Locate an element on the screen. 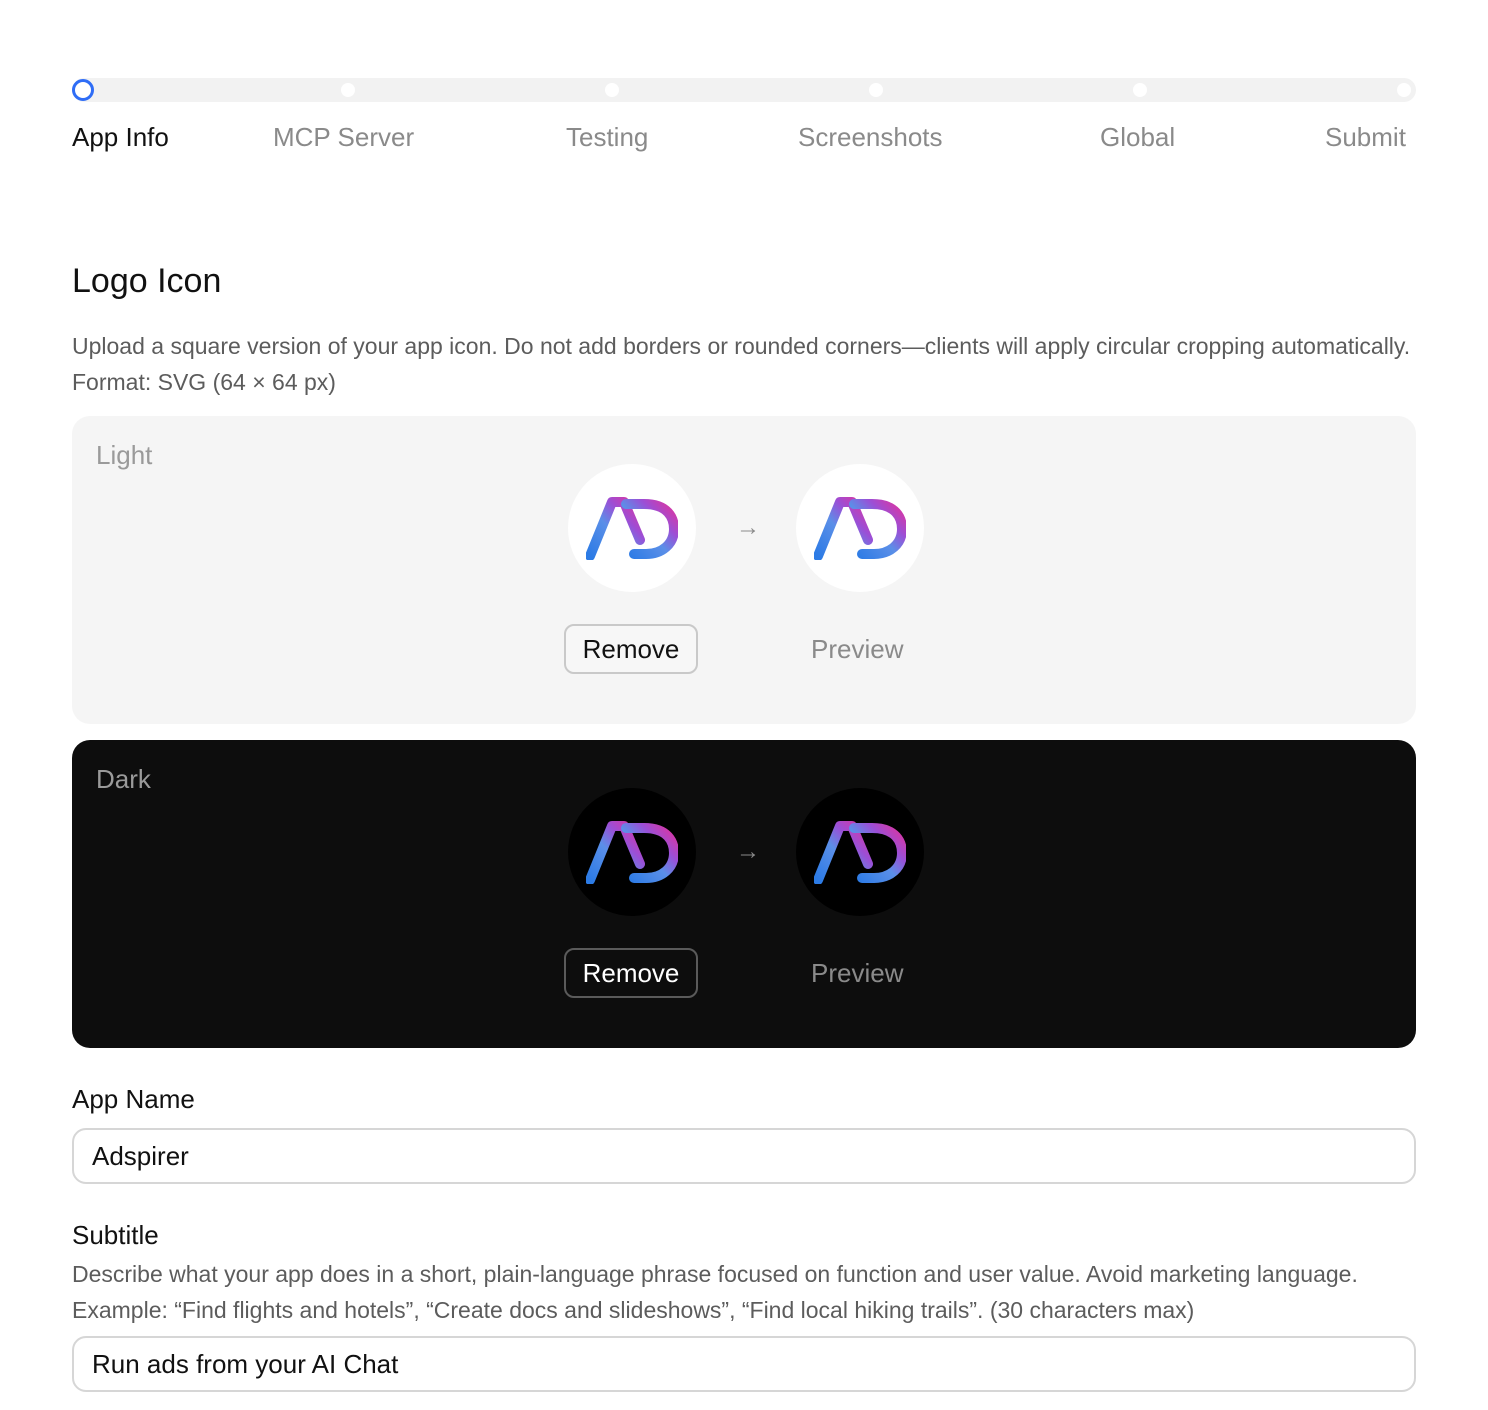 The height and width of the screenshot is (1410, 1488). step-dot-app-info is located at coordinates (83, 90).